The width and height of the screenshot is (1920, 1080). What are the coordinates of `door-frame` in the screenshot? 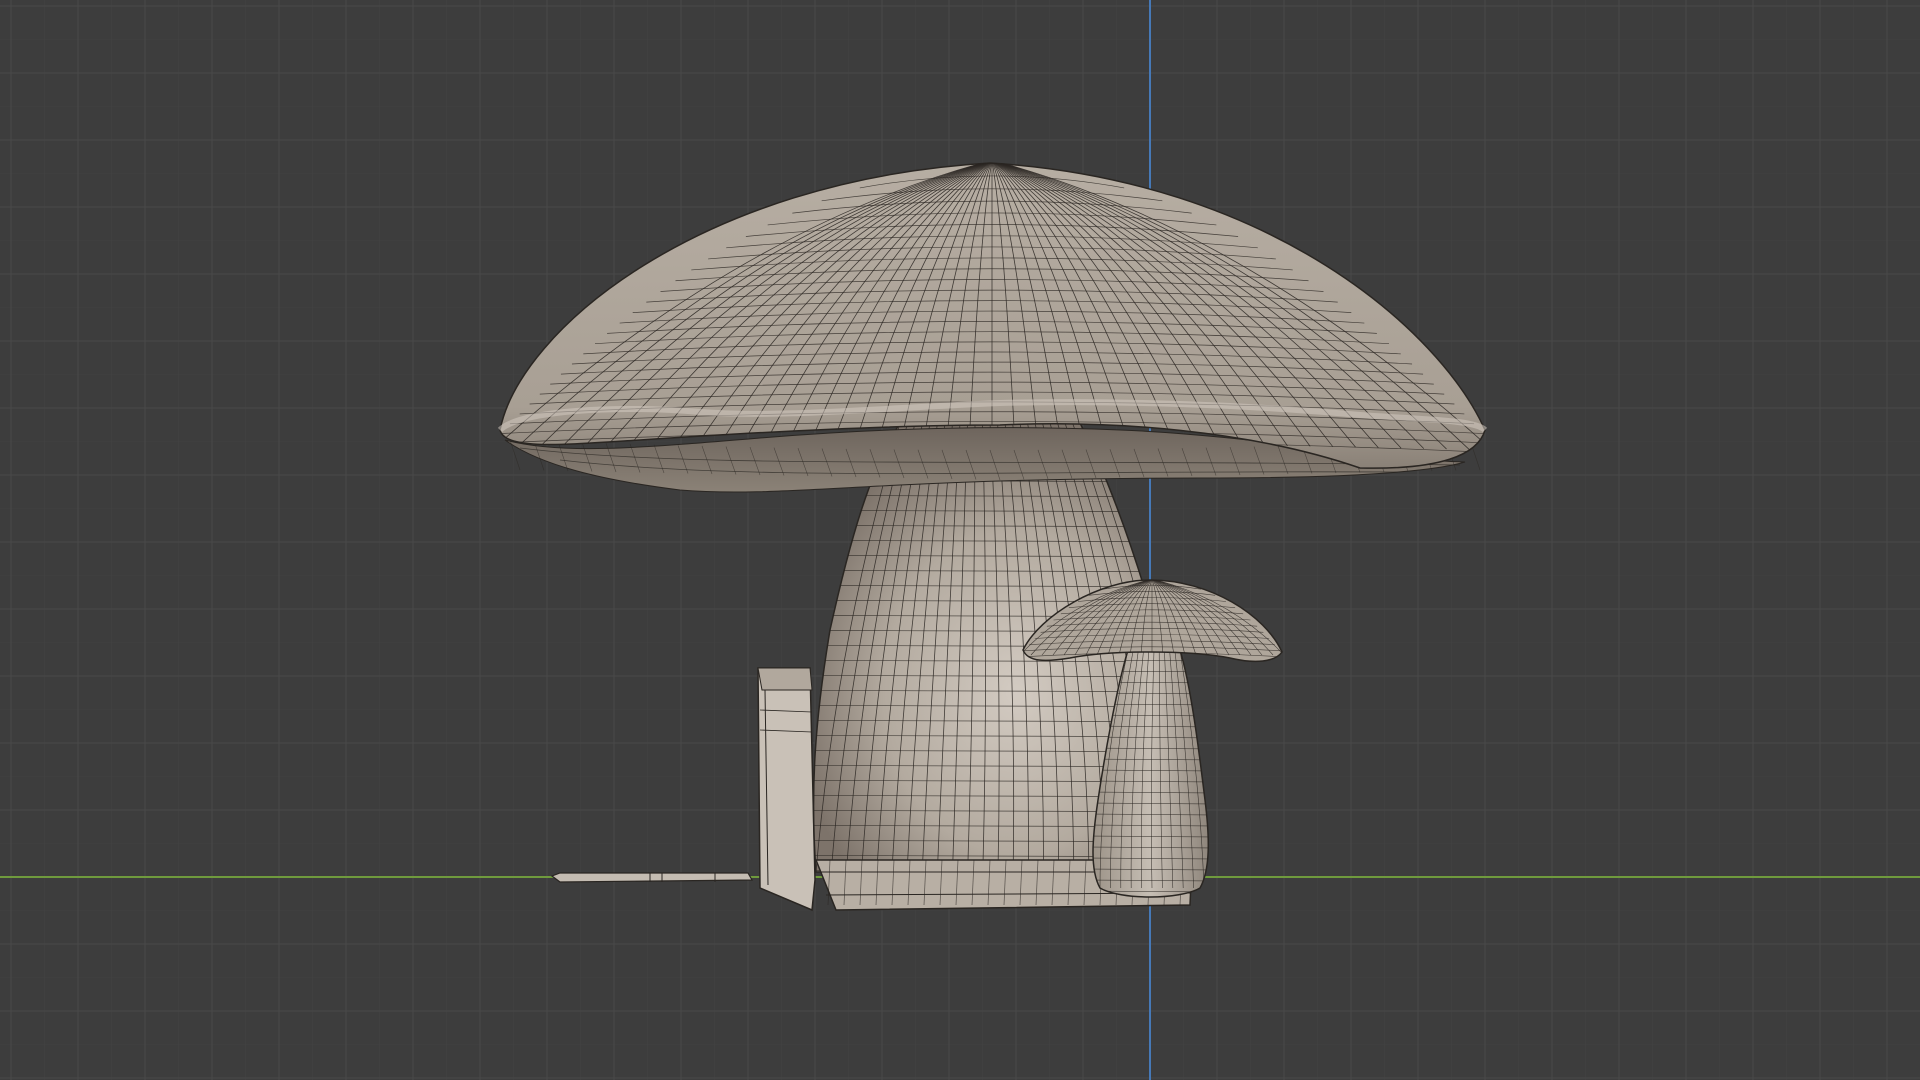 It's located at (786, 789).